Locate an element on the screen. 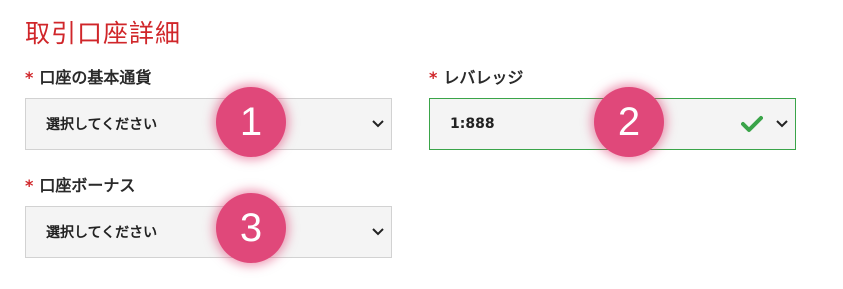 The width and height of the screenshot is (843, 289). account-bonus-label-text: 口座ボーナス is located at coordinates (87, 185).